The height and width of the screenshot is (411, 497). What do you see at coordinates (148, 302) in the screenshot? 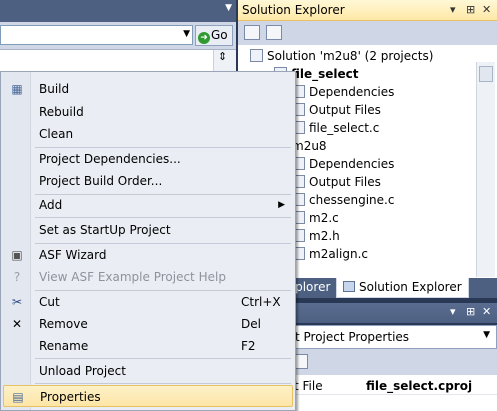
I see `menu-item-cut: ✂ Cut Ctrl+X` at bounding box center [148, 302].